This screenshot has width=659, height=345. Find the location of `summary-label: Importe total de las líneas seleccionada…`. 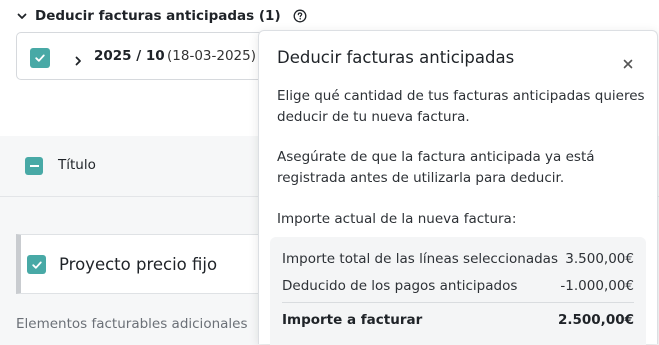

summary-label: Importe total de las líneas seleccionada… is located at coordinates (420, 259).